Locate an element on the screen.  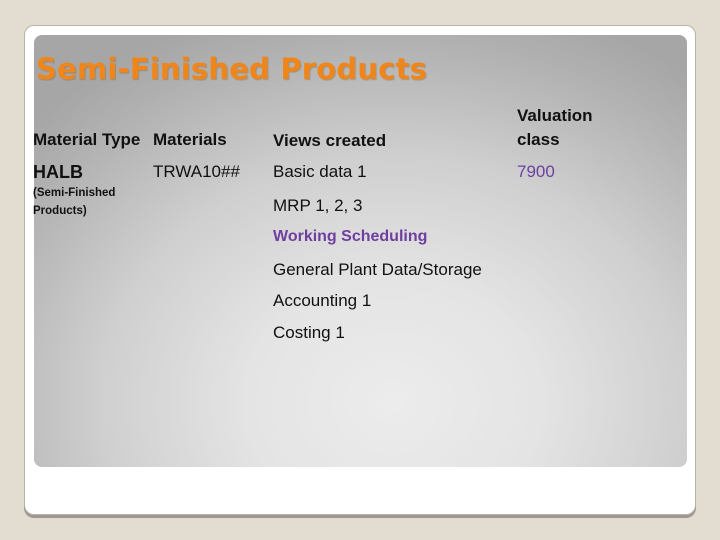
slide-title: Semi-Finished Products is located at coordinates (232, 69).